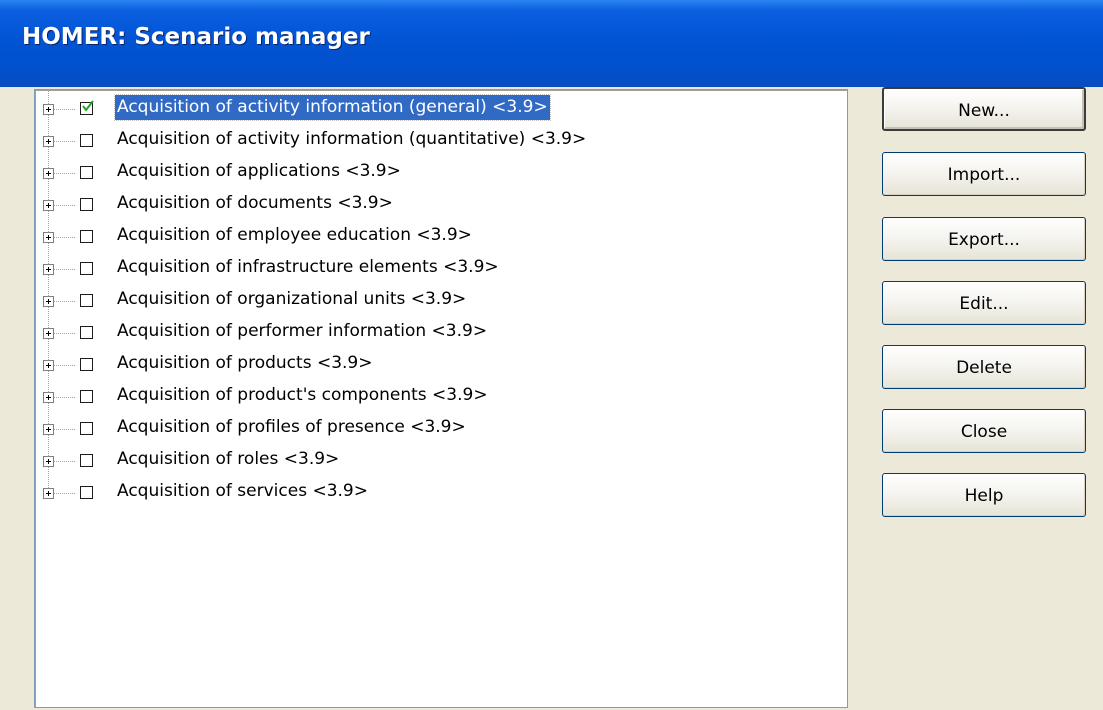  What do you see at coordinates (441, 463) in the screenshot?
I see `tree-item: Acquisition of roles <3.9>` at bounding box center [441, 463].